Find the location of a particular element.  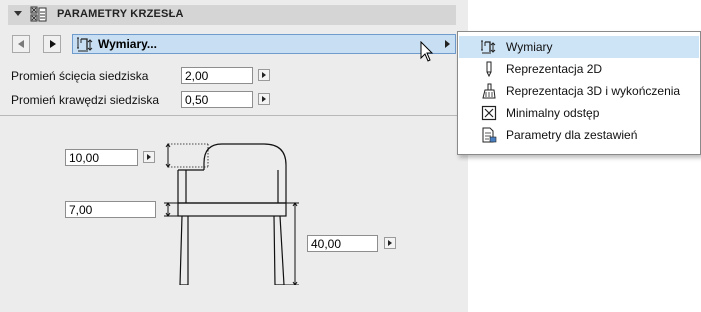

seat-thickness-input: 7,00 is located at coordinates (110, 209).